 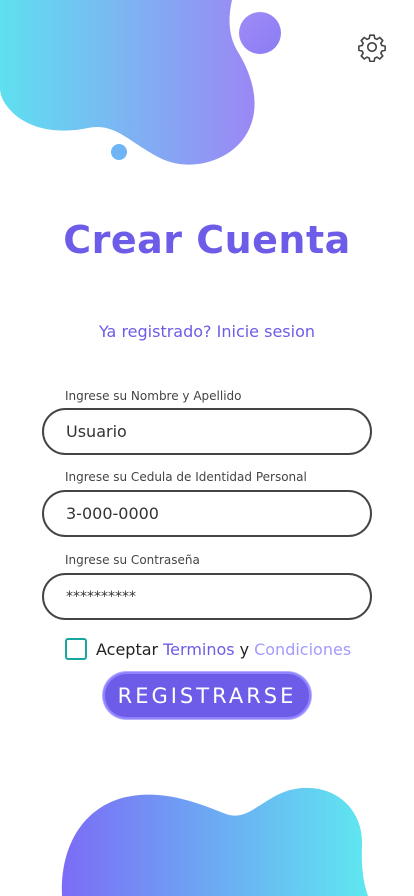 I want to click on terms-checkbox, so click(x=76, y=649).